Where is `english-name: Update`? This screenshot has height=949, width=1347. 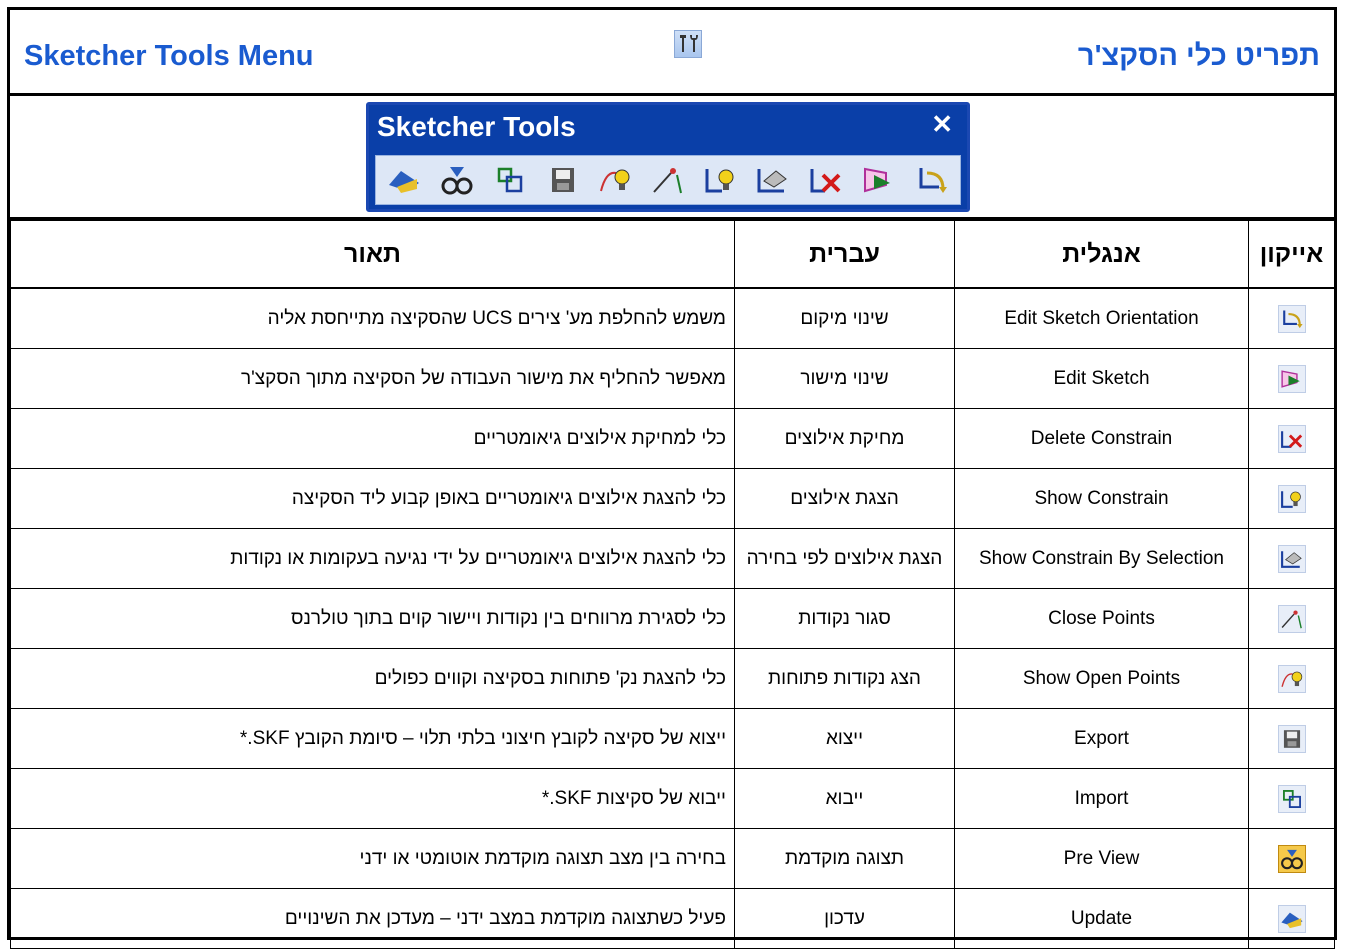 english-name: Update is located at coordinates (1101, 918).